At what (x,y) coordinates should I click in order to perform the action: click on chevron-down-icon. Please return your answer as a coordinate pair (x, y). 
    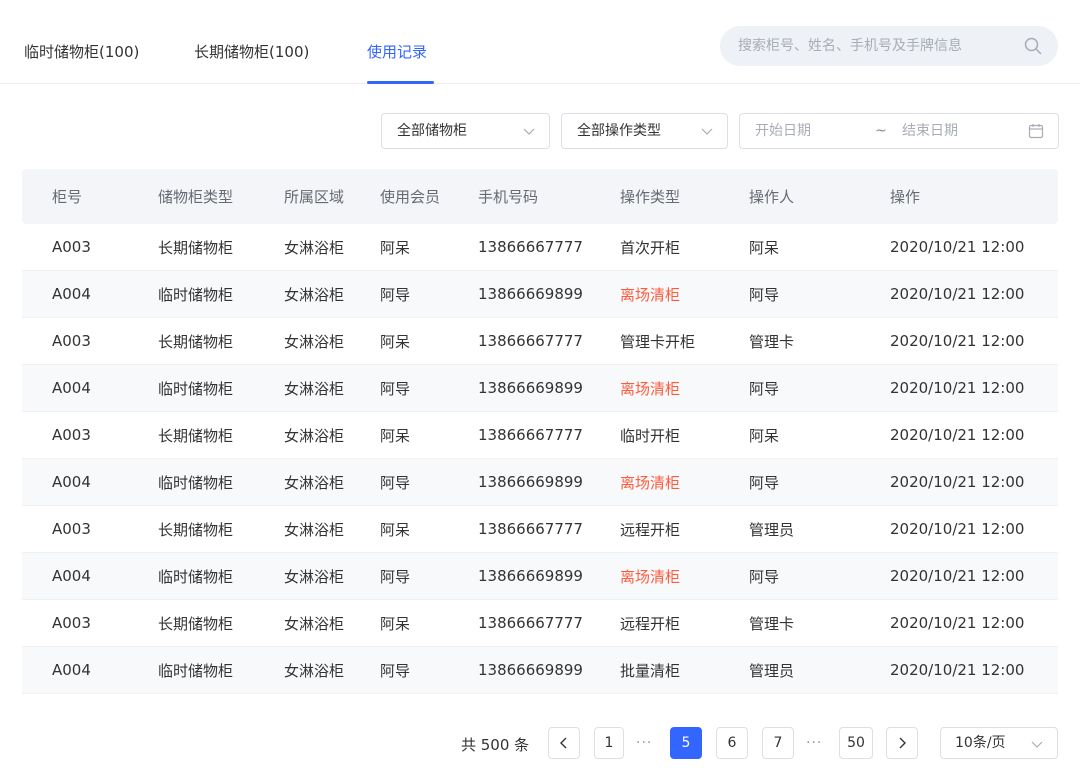
    Looking at the image, I should click on (1037, 744).